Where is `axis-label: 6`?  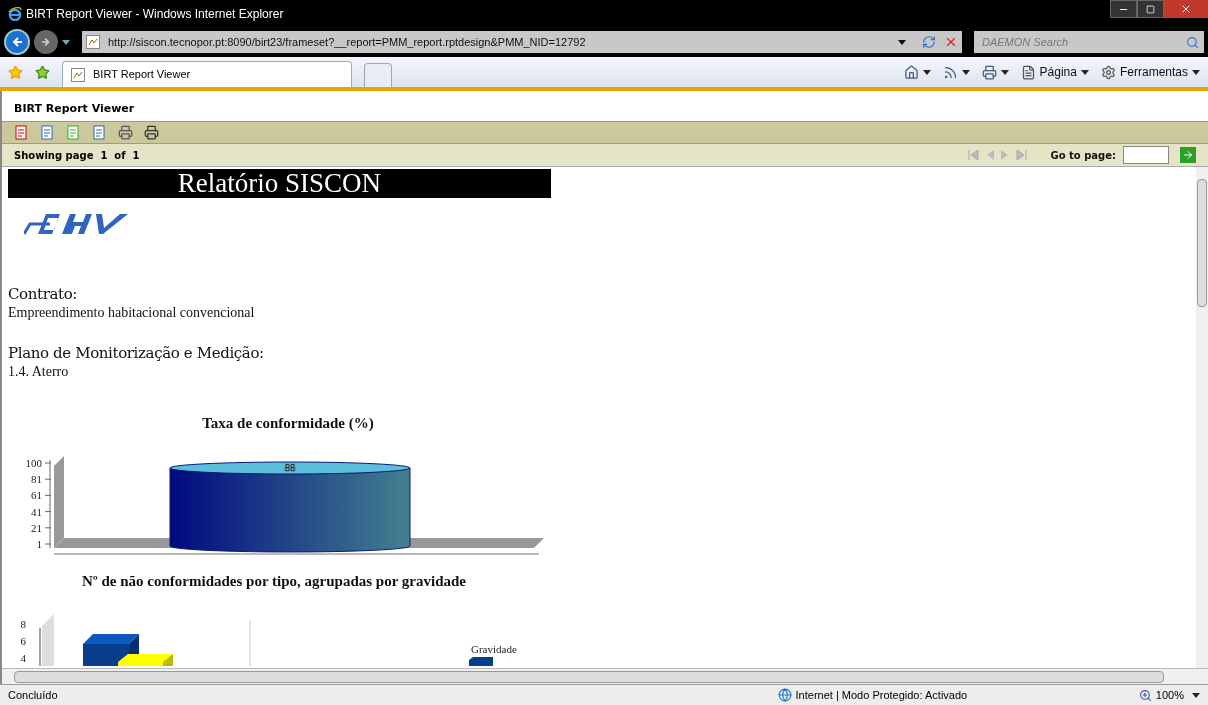 axis-label: 6 is located at coordinates (23, 641).